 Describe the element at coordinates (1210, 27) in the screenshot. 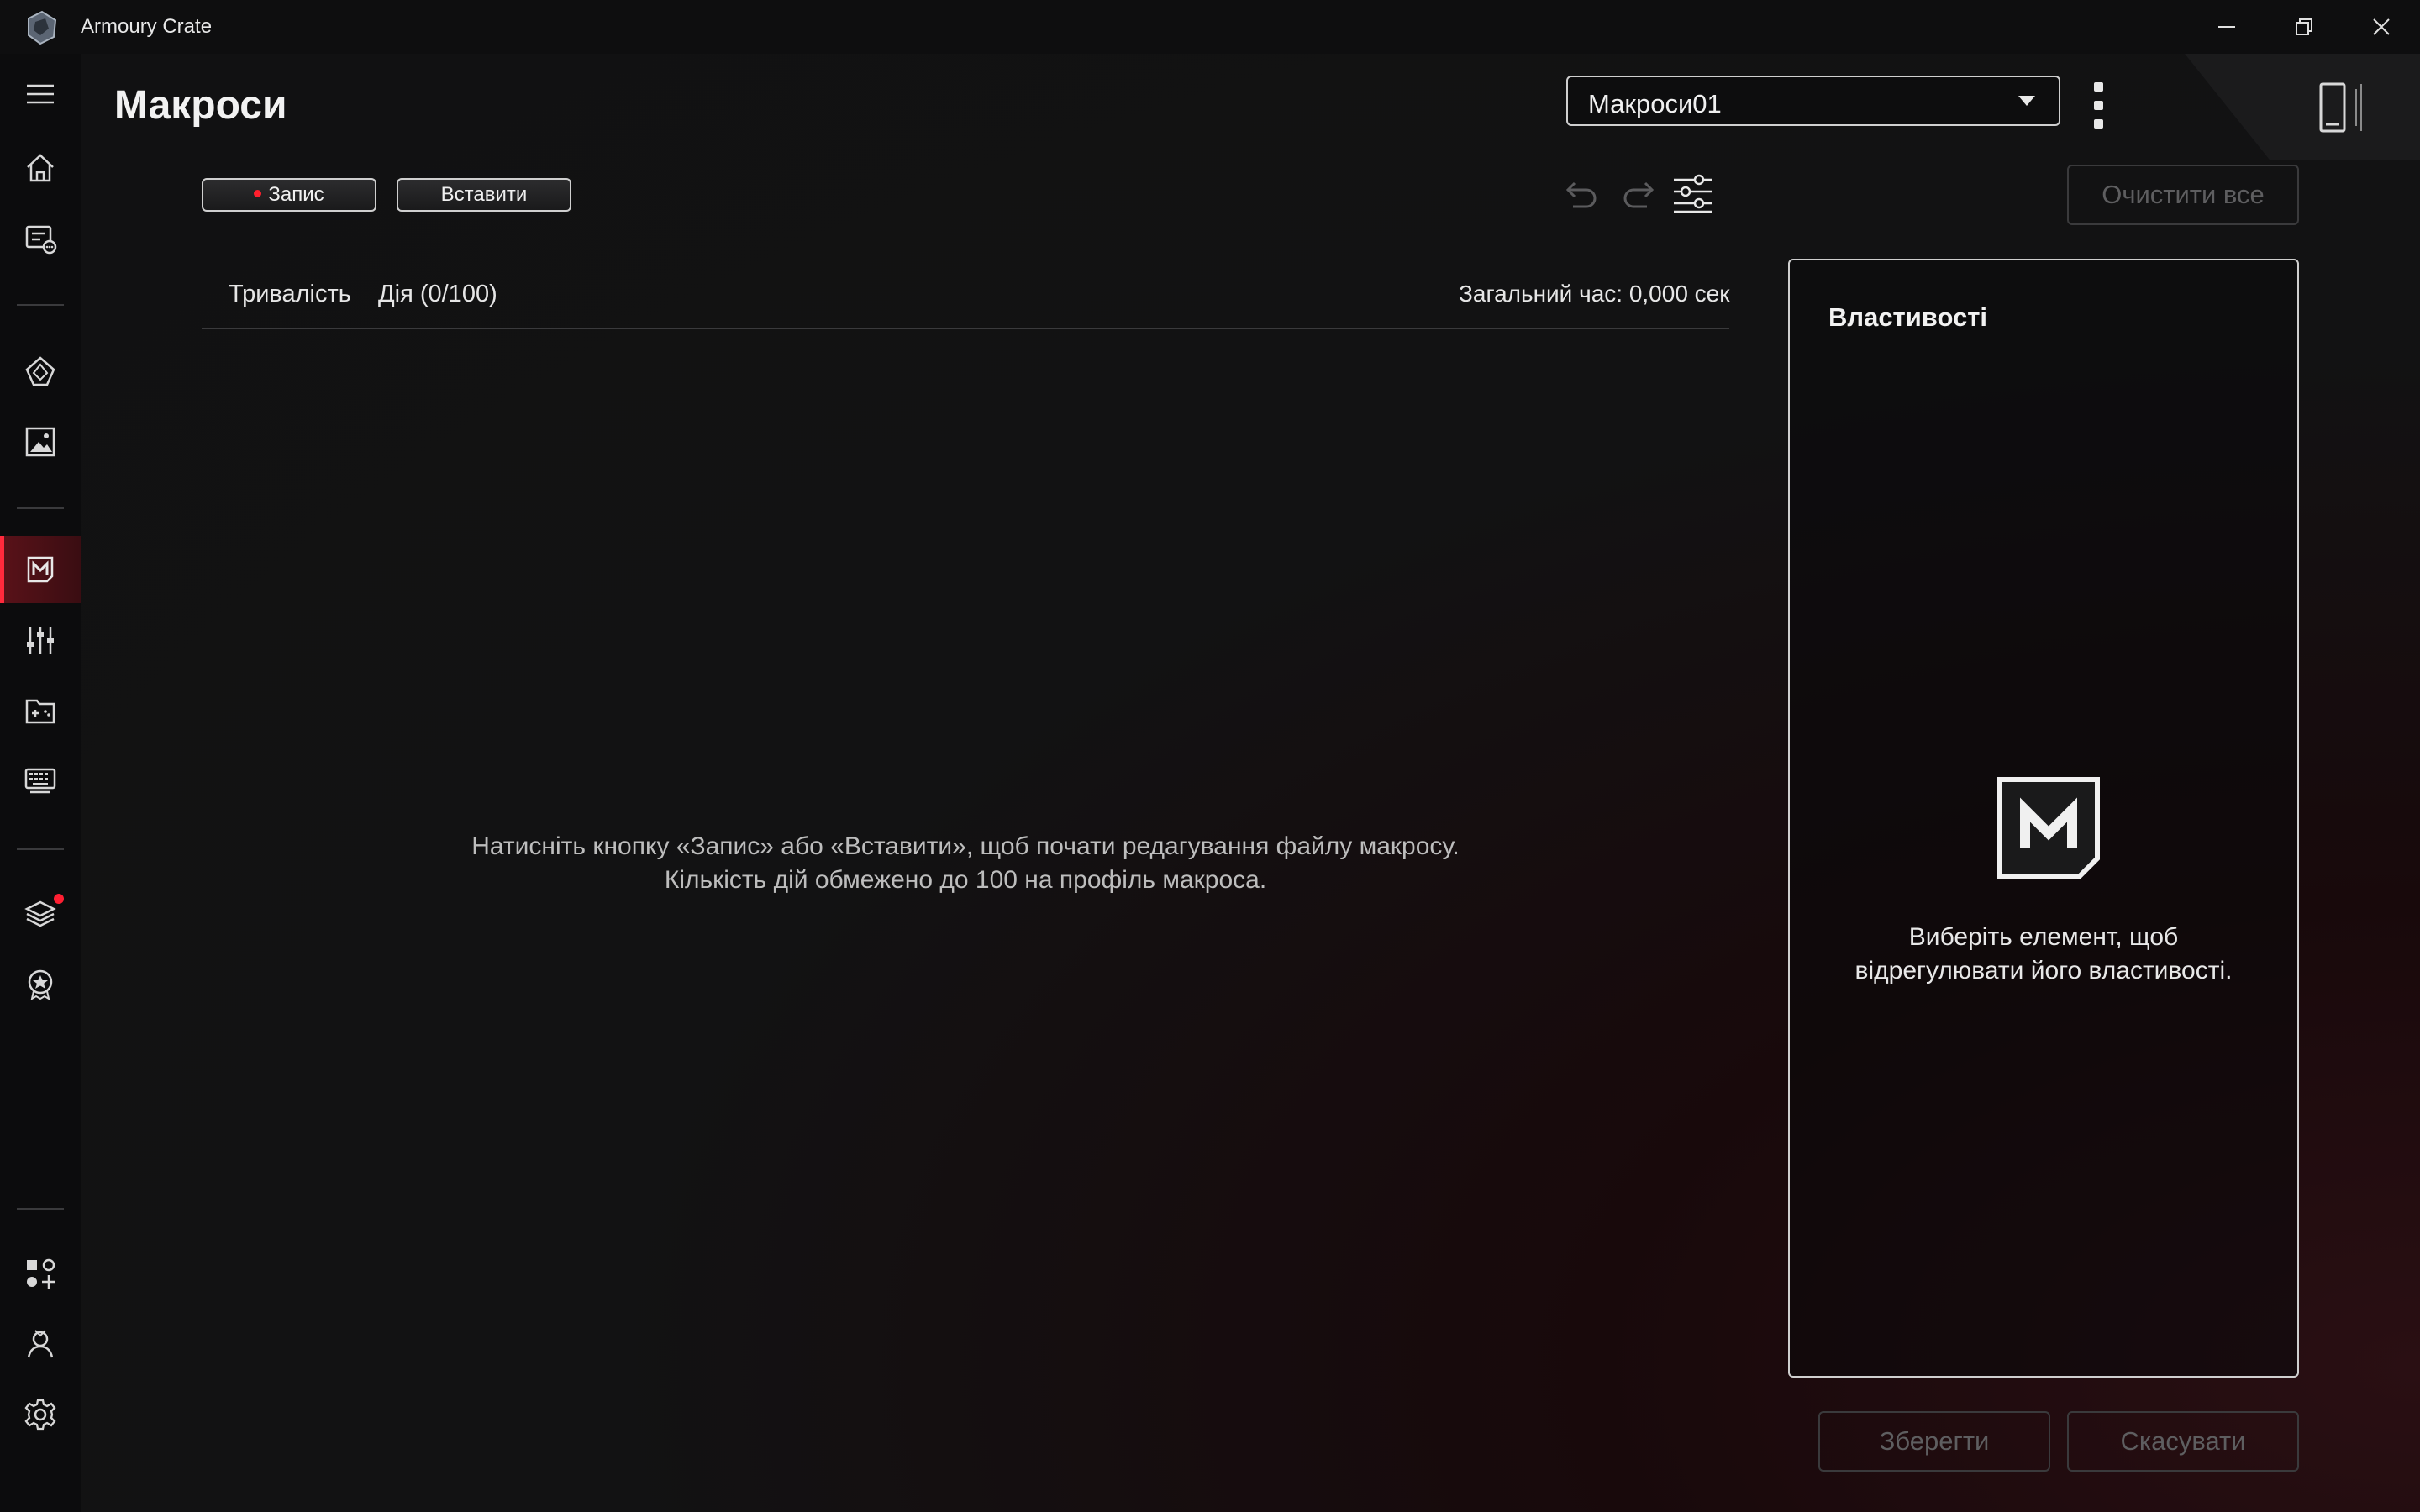

I see `title-bar: Armoury Crate` at that location.